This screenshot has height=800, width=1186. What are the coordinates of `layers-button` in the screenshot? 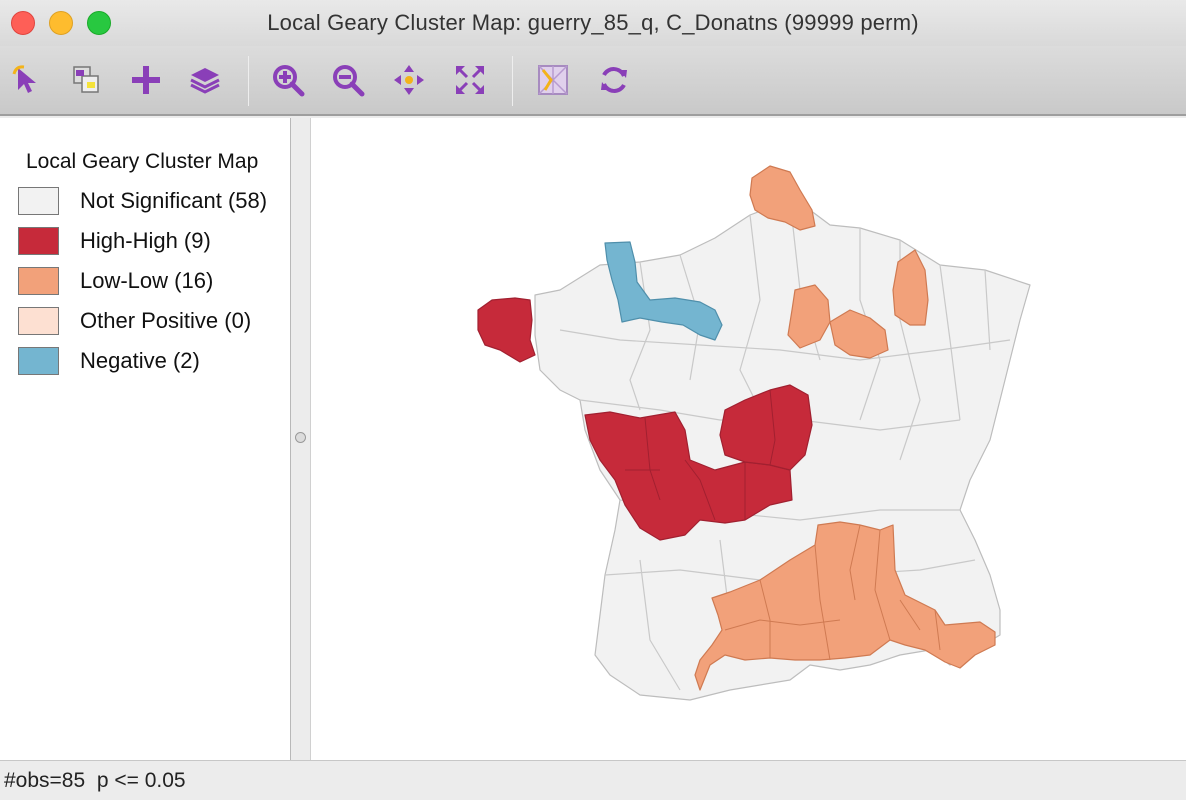 It's located at (205, 80).